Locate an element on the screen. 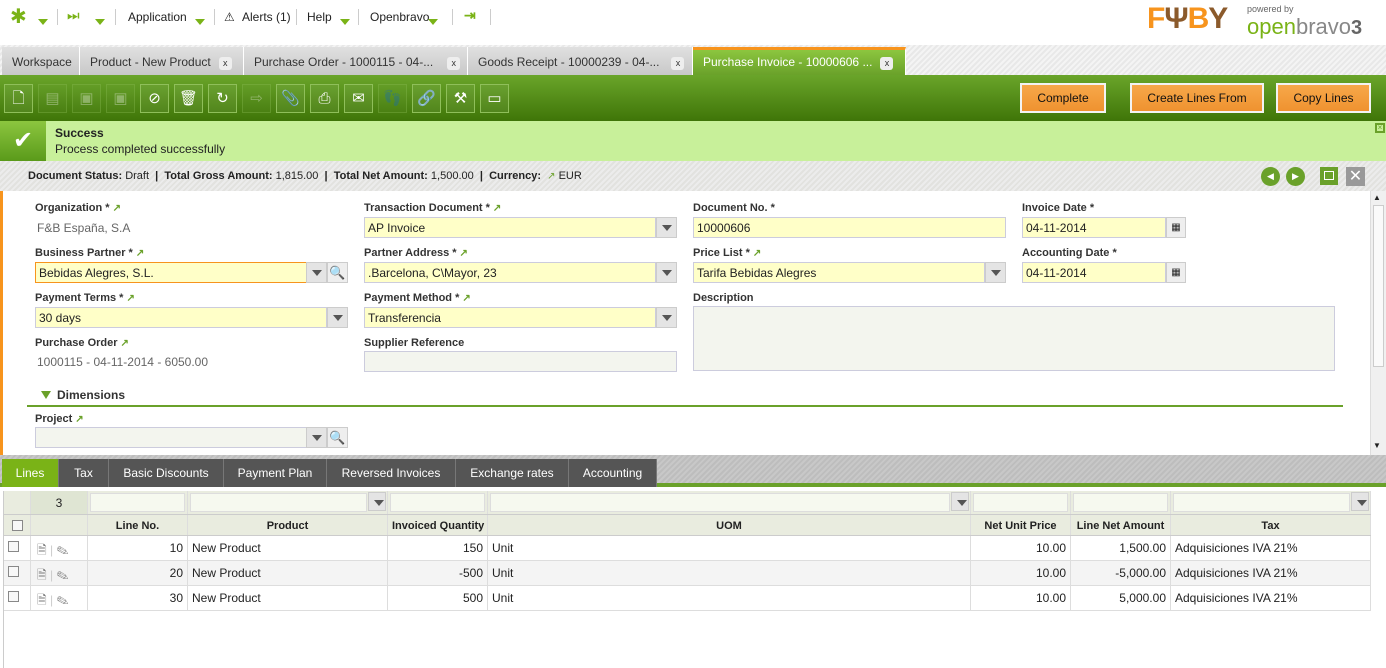 This screenshot has height=668, width=1386. search-icon: 🔍 is located at coordinates (337, 272).